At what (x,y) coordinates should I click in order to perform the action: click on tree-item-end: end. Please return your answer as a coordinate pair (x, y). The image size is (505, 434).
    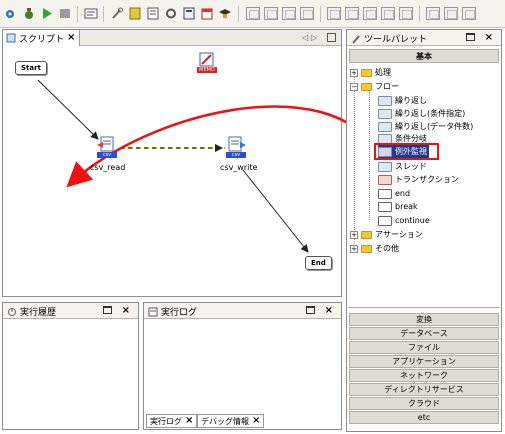
    Looking at the image, I should click on (394, 193).